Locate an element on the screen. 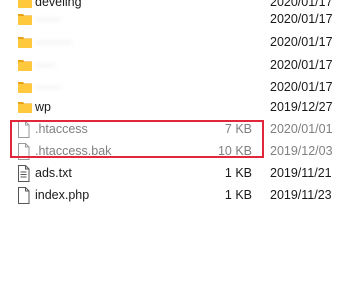 The width and height of the screenshot is (340, 294). file-name: index.php is located at coordinates (62, 195).